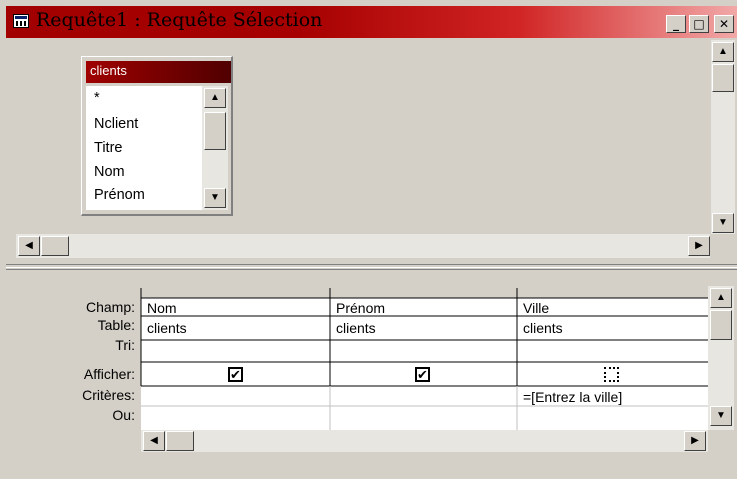 This screenshot has width=737, height=479. Describe the element at coordinates (116, 325) in the screenshot. I see `row-label-table: Table:` at that location.